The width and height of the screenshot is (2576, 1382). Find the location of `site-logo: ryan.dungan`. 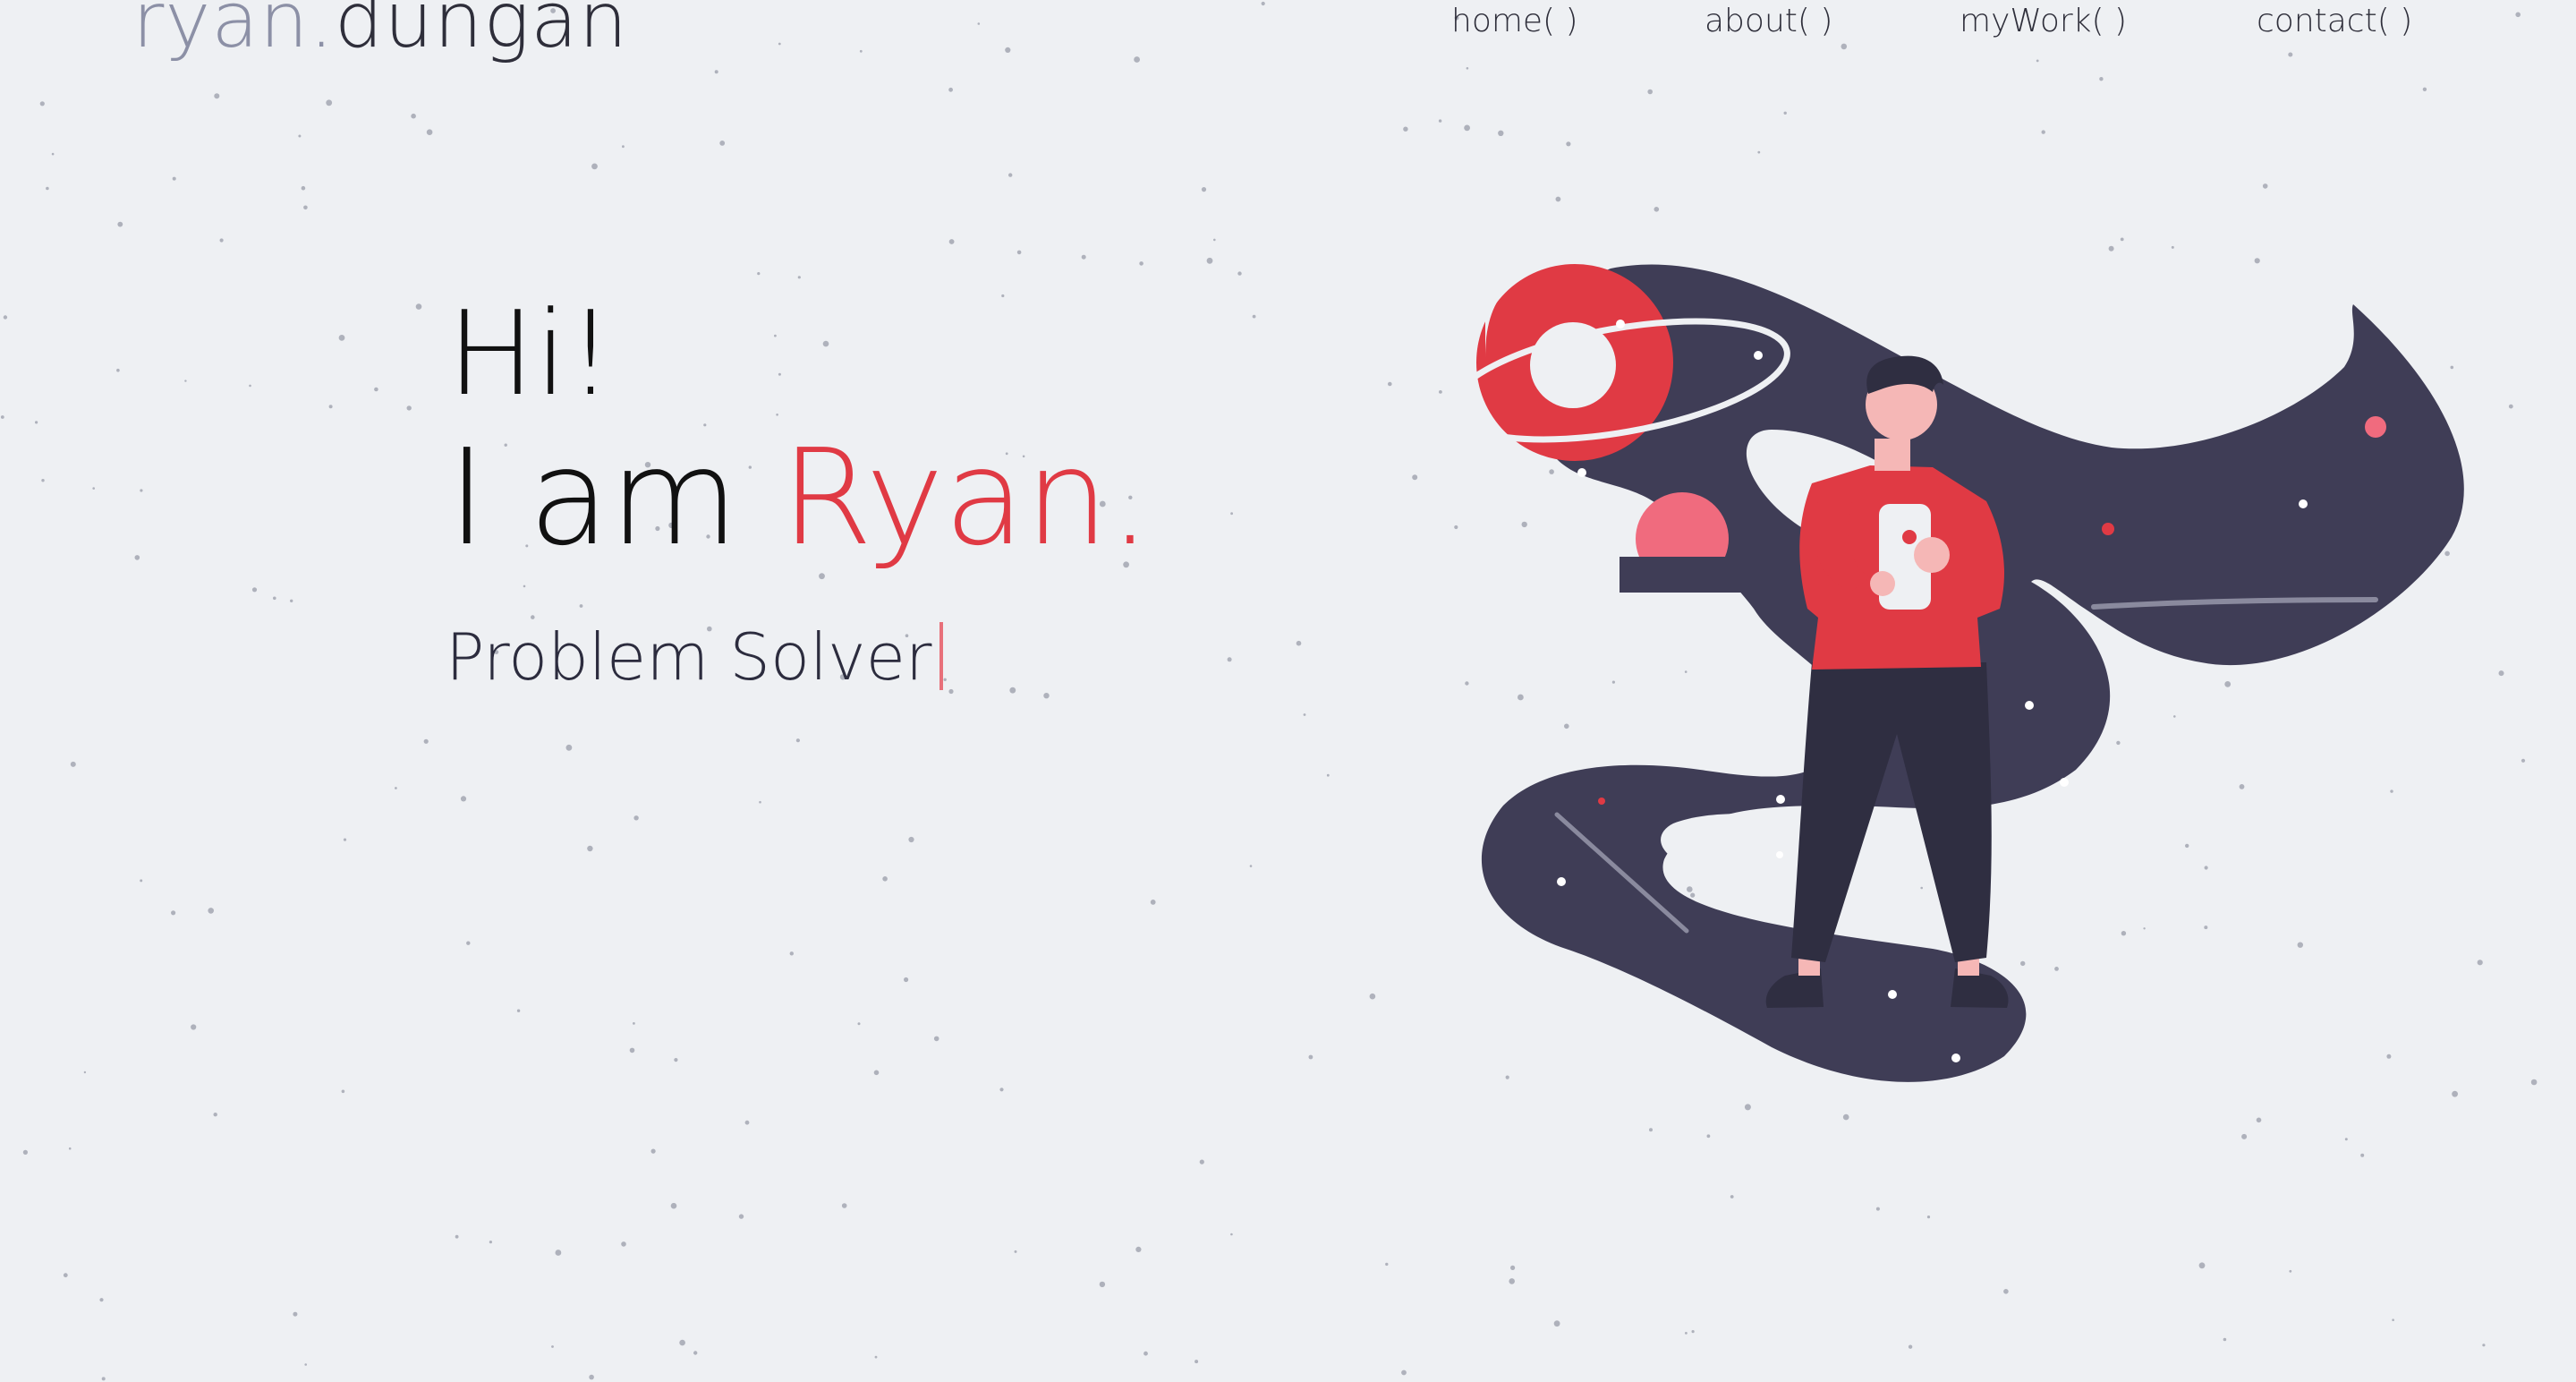

site-logo: ryan.dungan is located at coordinates (380, 30).